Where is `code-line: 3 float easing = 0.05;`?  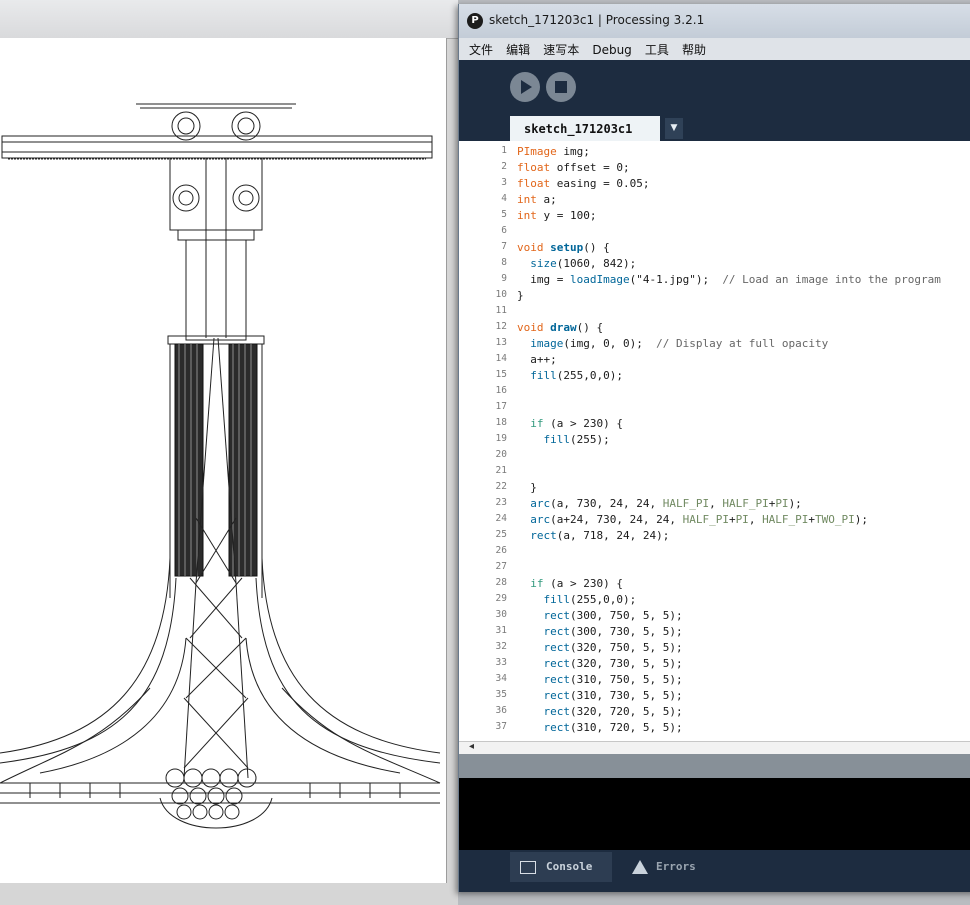
code-line: 3 float easing = 0.05; is located at coordinates (714, 185).